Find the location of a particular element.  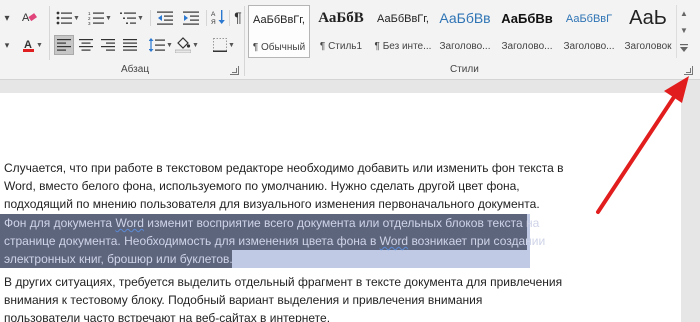

clear-formatting-button: A is located at coordinates (29, 17).